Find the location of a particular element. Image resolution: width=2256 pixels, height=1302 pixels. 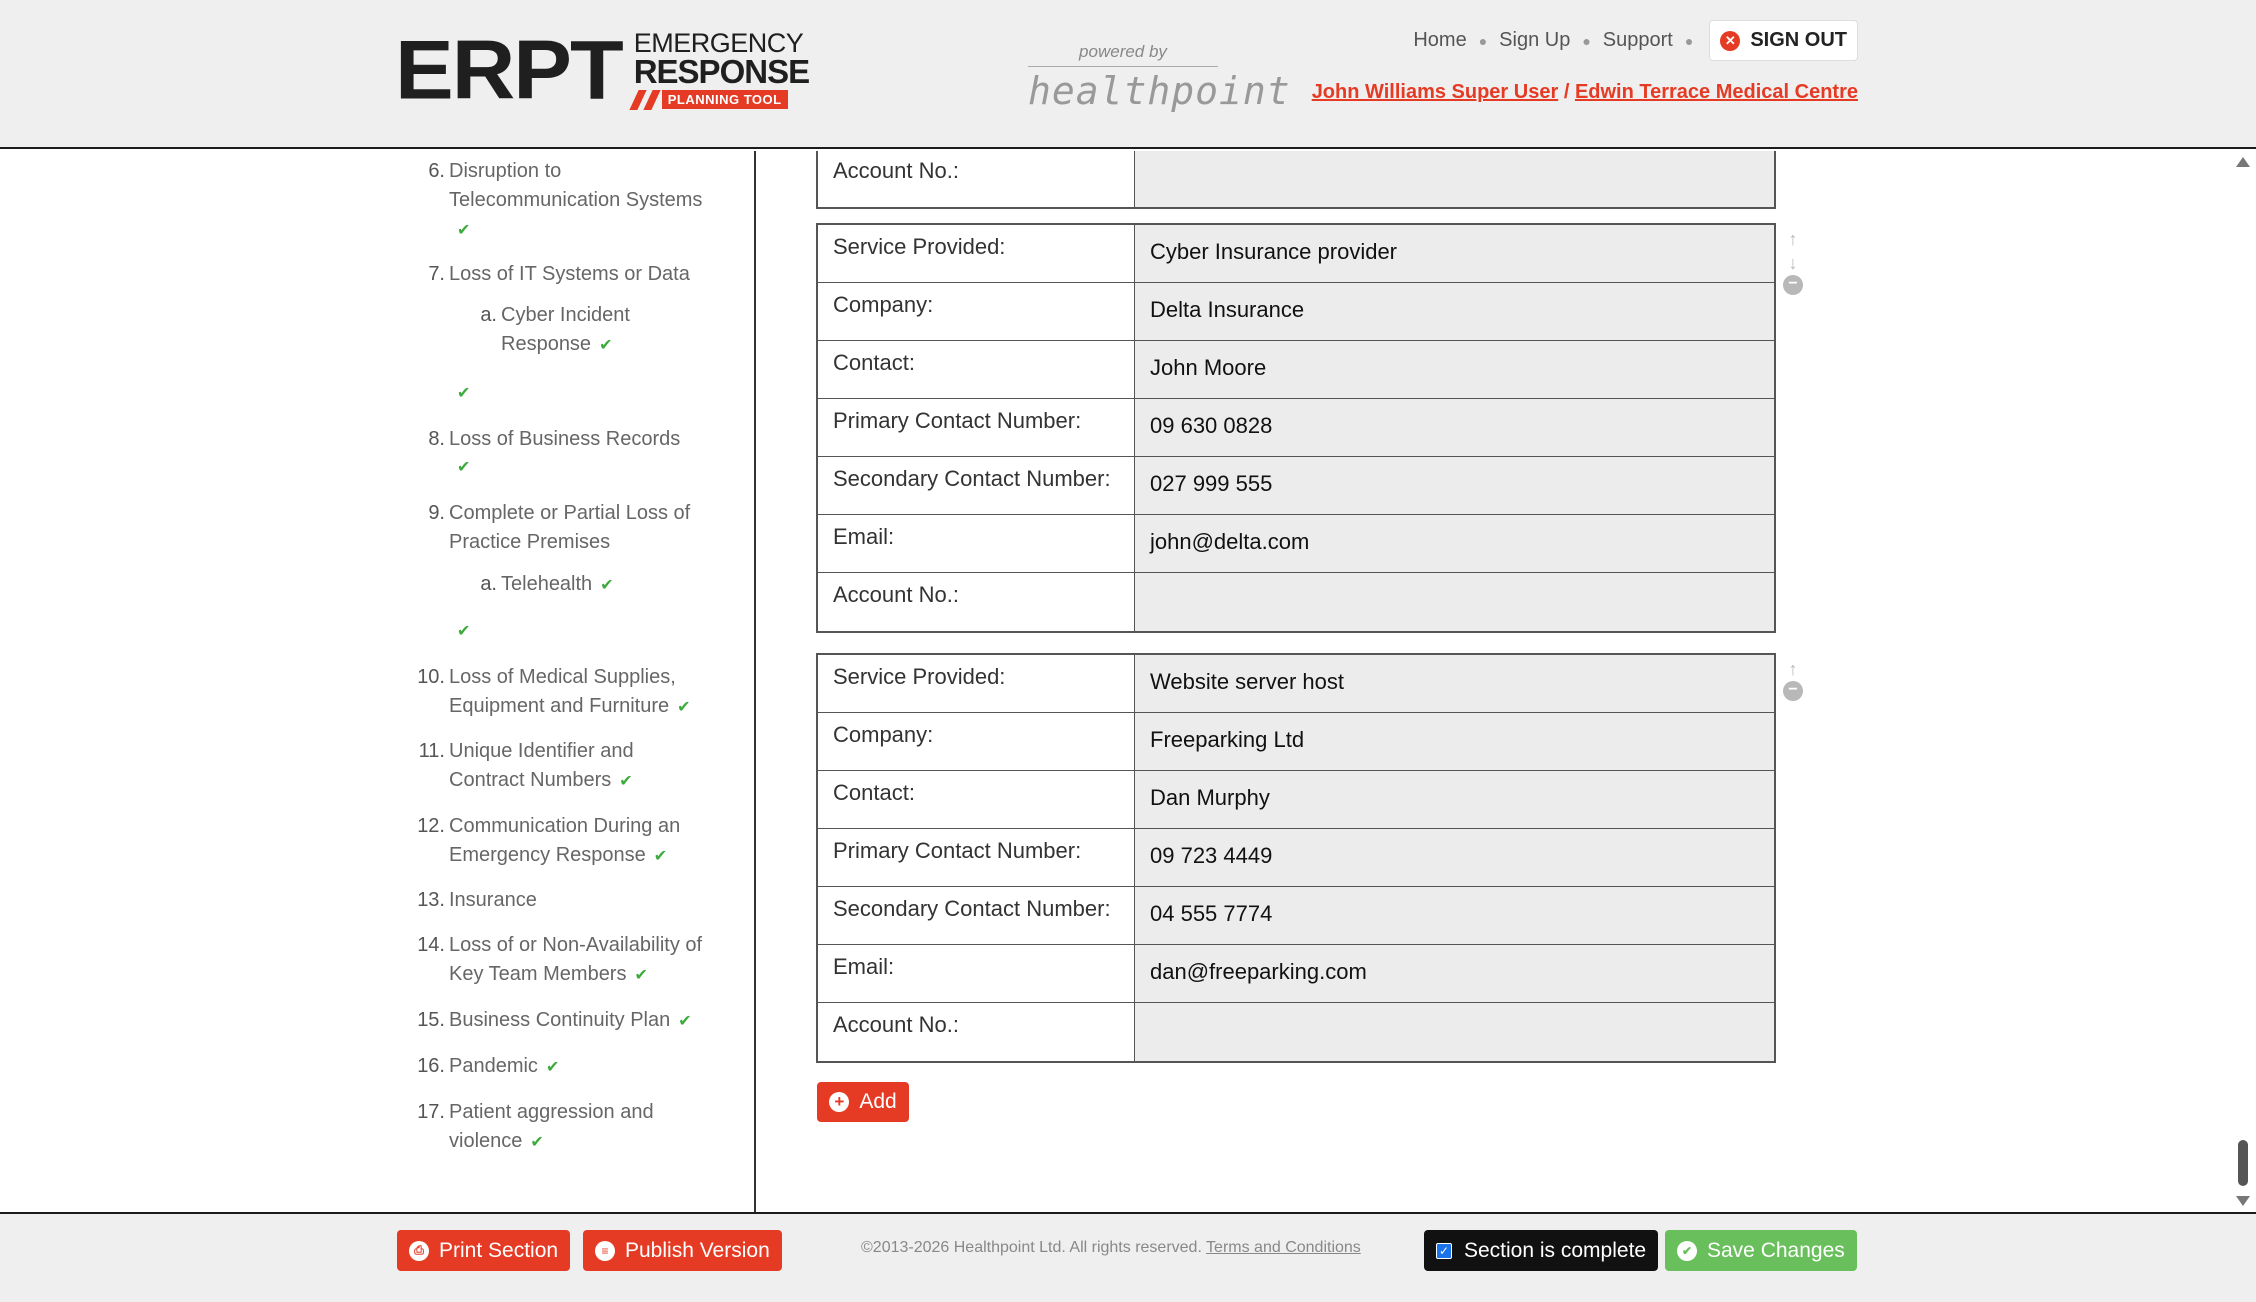

sidebar-item-number: 13. is located at coordinates (431, 900).